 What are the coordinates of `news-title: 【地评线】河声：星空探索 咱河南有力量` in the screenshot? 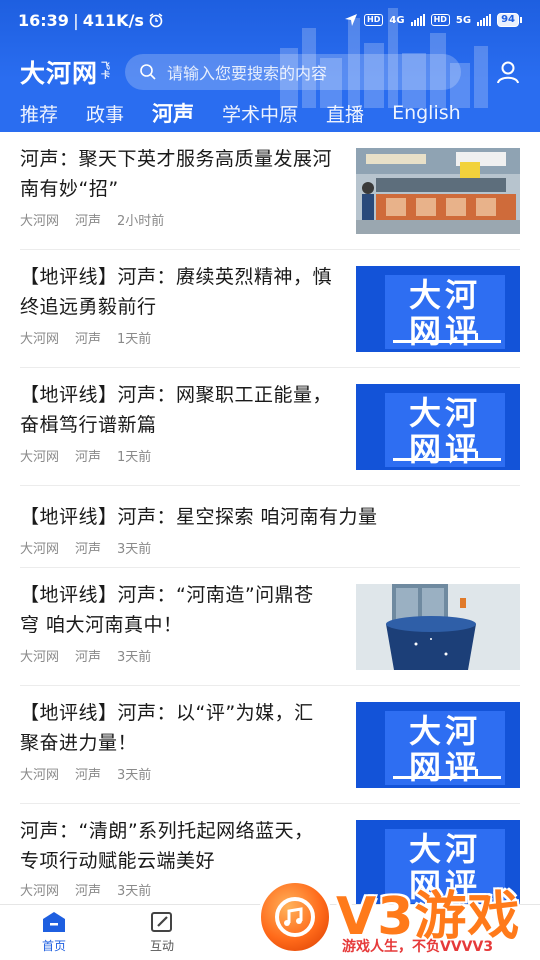 It's located at (270, 517).